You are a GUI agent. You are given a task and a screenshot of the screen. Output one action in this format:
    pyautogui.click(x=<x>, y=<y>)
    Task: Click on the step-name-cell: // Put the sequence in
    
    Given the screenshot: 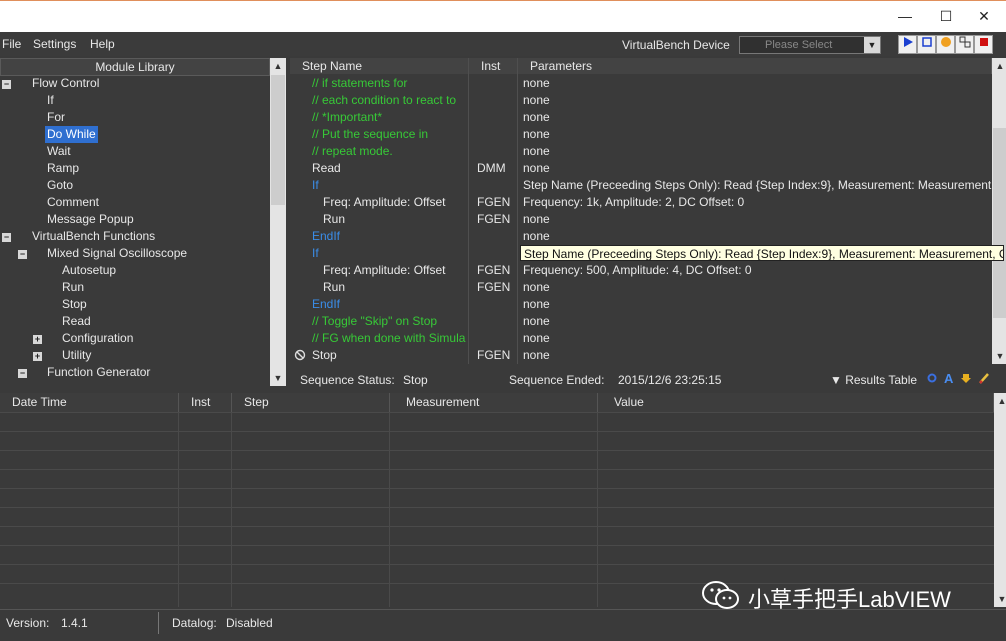 What is the action you would take?
    pyautogui.click(x=389, y=134)
    